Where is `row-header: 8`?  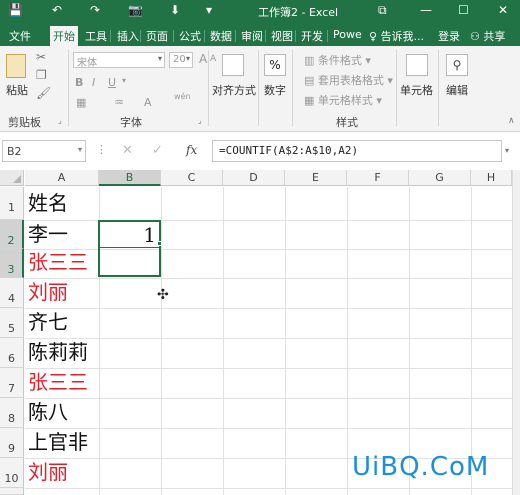
row-header: 8 is located at coordinates (12, 413).